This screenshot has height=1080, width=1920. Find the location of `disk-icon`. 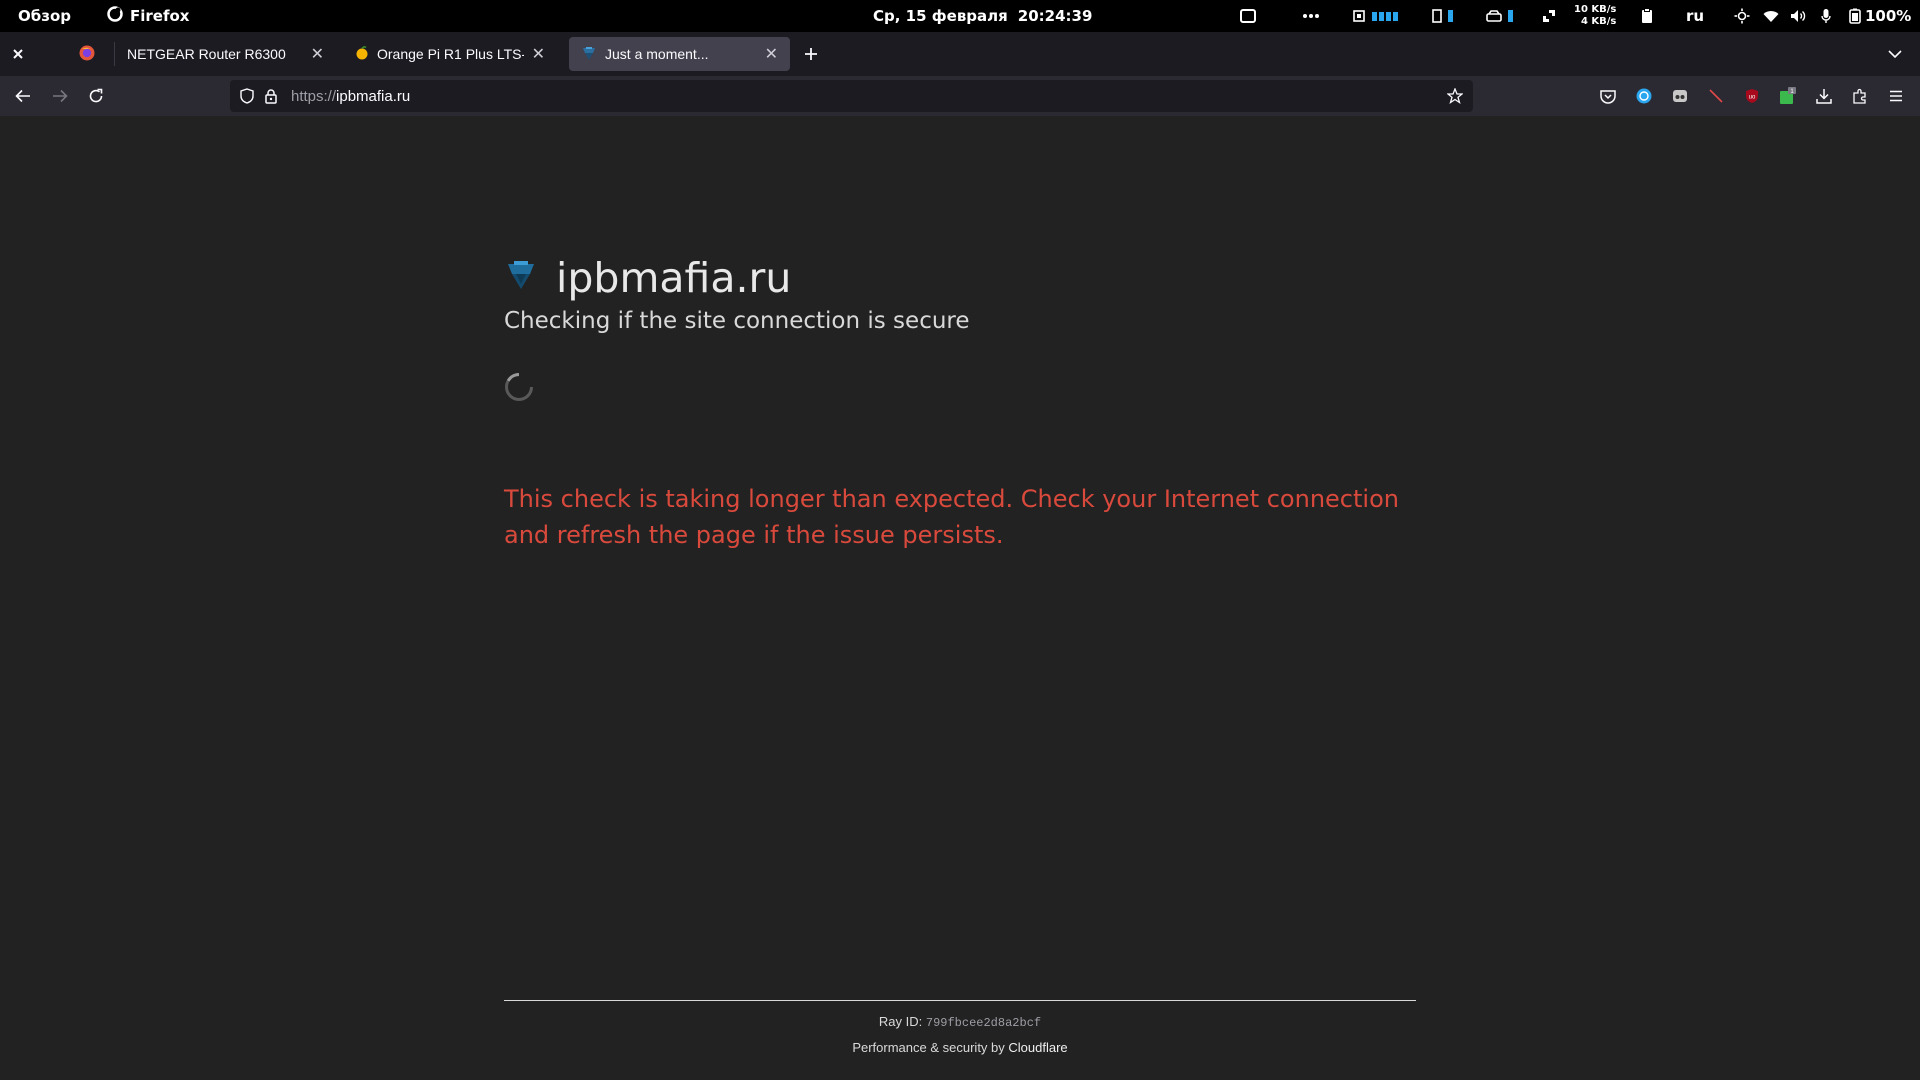

disk-icon is located at coordinates (1494, 16).